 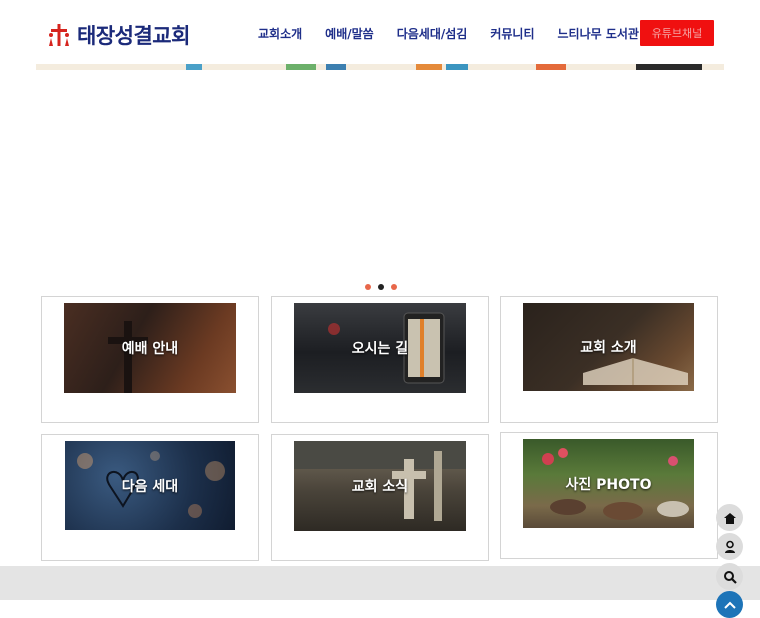 I want to click on card-label: 오시는 길, so click(x=380, y=349).